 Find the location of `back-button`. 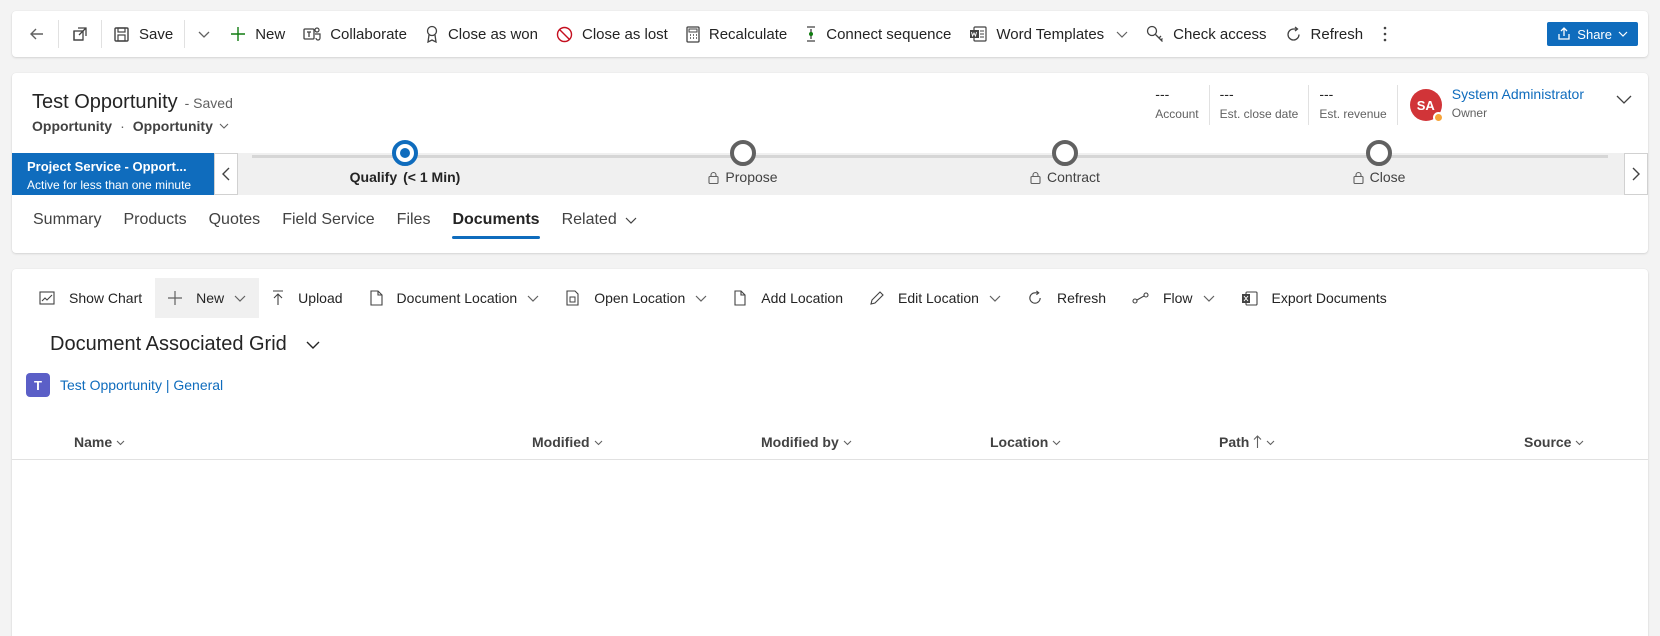

back-button is located at coordinates (37, 34).